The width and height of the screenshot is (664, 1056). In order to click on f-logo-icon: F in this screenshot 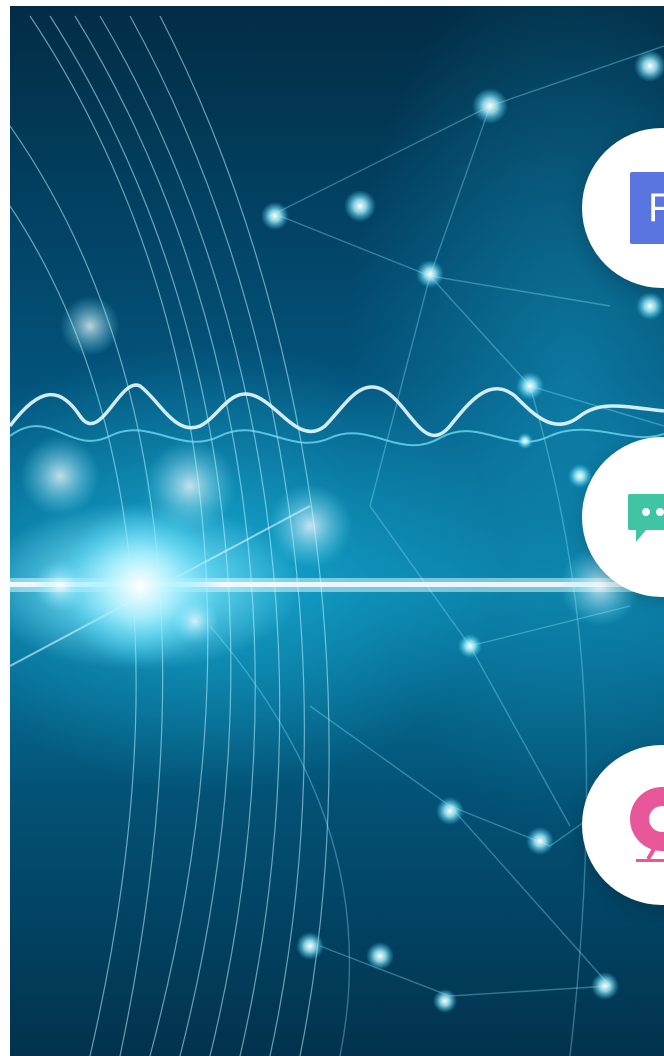, I will do `click(647, 208)`.